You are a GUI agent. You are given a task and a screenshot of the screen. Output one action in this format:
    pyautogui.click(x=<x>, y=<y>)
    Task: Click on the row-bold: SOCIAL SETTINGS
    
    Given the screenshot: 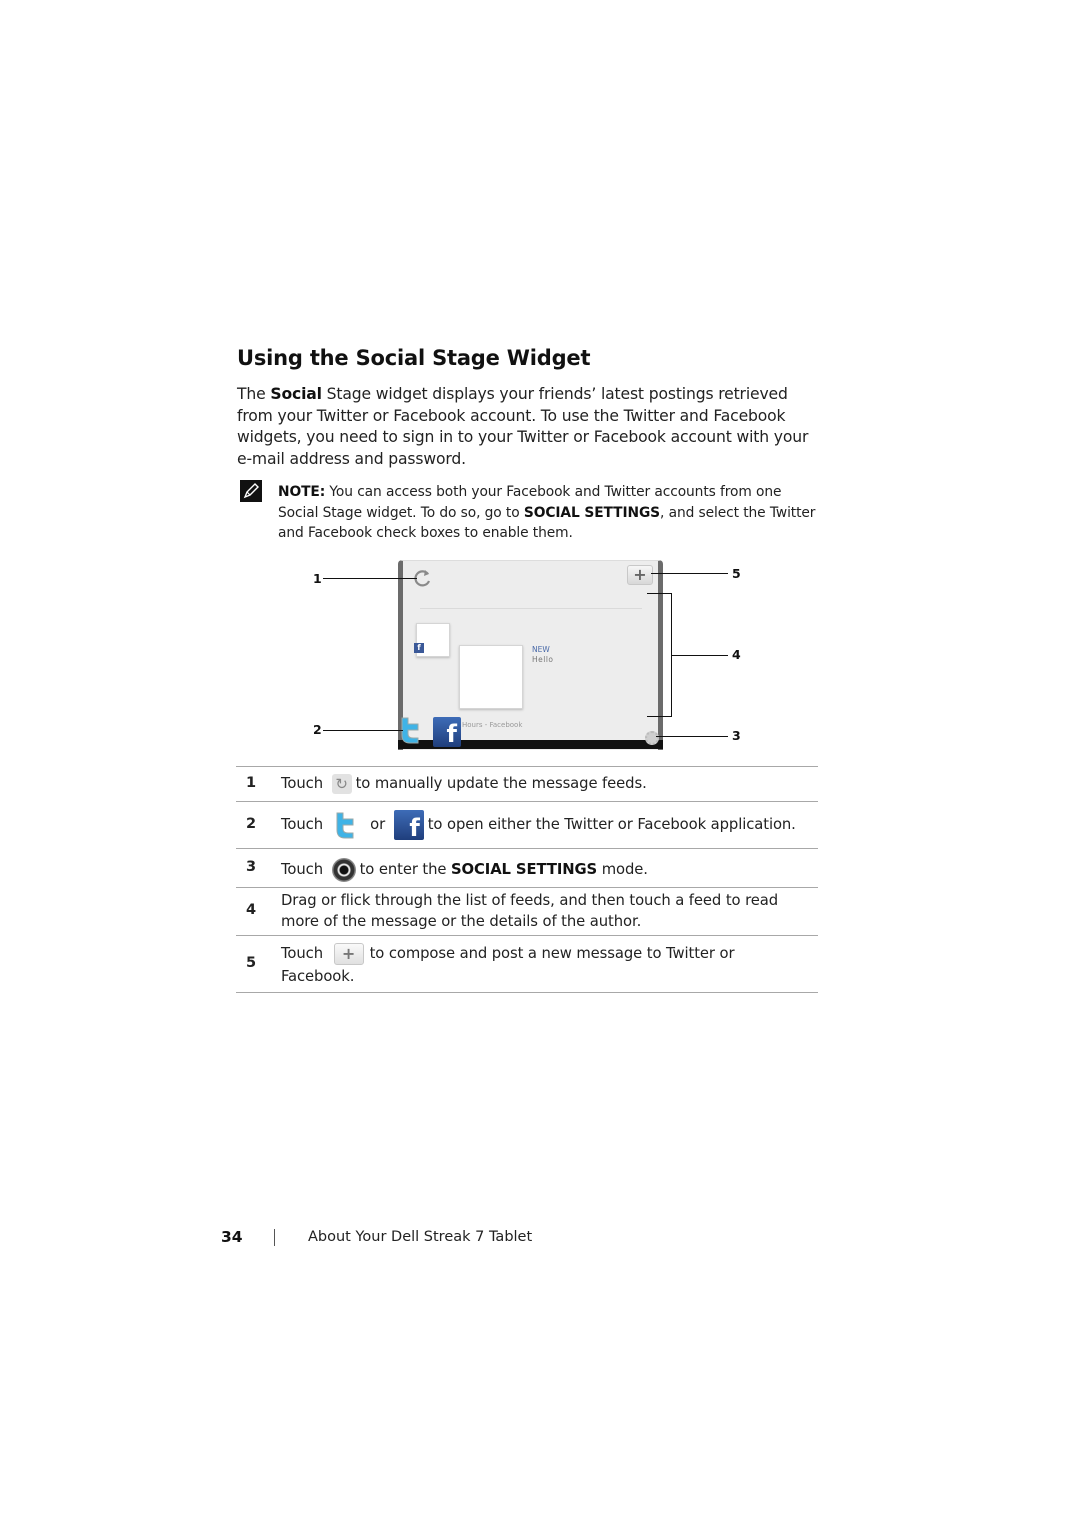 What is the action you would take?
    pyautogui.click(x=524, y=869)
    